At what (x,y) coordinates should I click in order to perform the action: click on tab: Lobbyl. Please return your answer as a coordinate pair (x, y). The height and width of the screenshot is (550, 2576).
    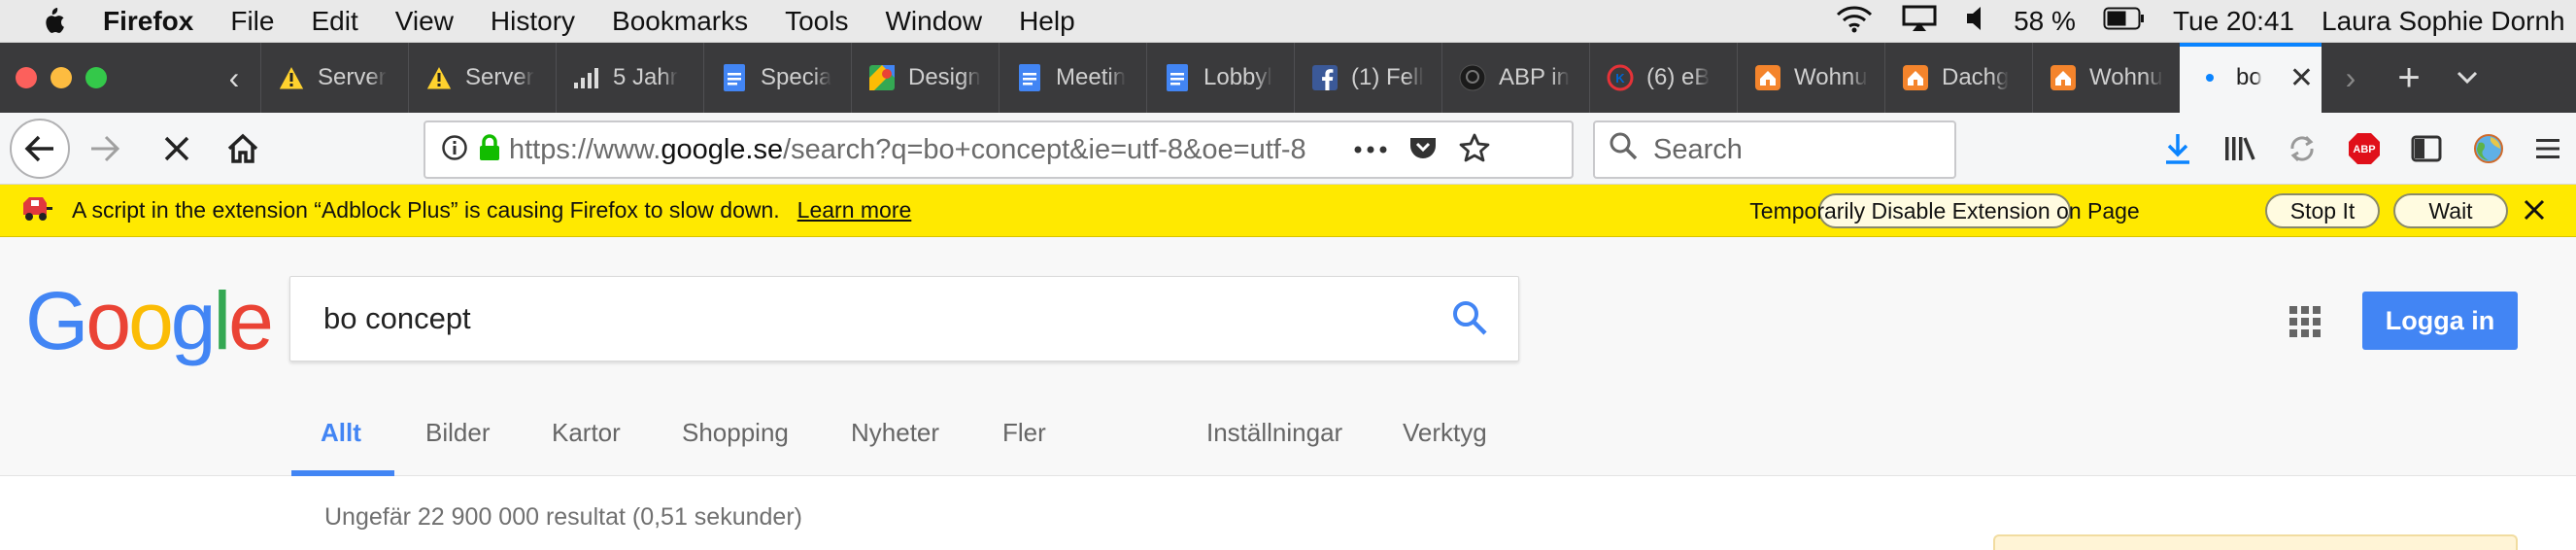
    Looking at the image, I should click on (1220, 78).